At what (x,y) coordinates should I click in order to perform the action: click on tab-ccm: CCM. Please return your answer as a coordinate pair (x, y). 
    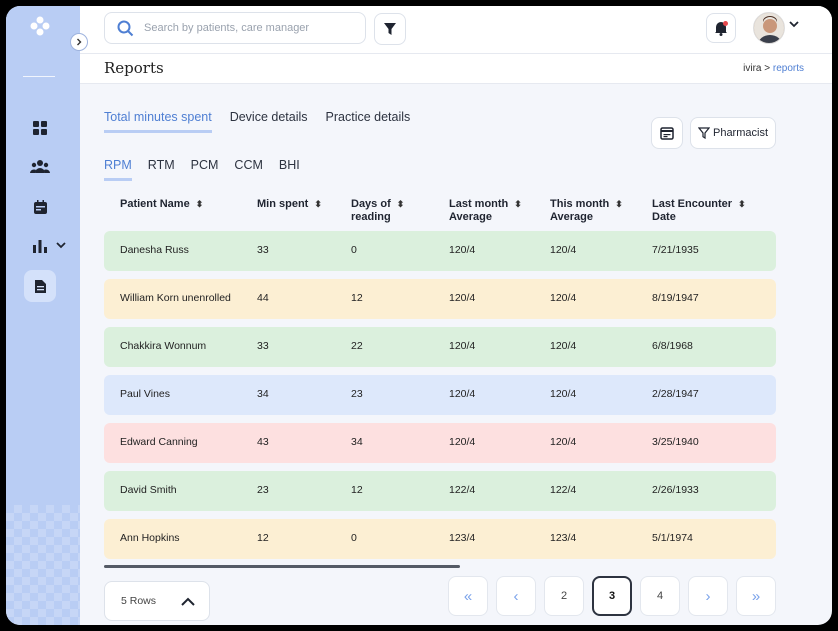
    Looking at the image, I should click on (248, 169).